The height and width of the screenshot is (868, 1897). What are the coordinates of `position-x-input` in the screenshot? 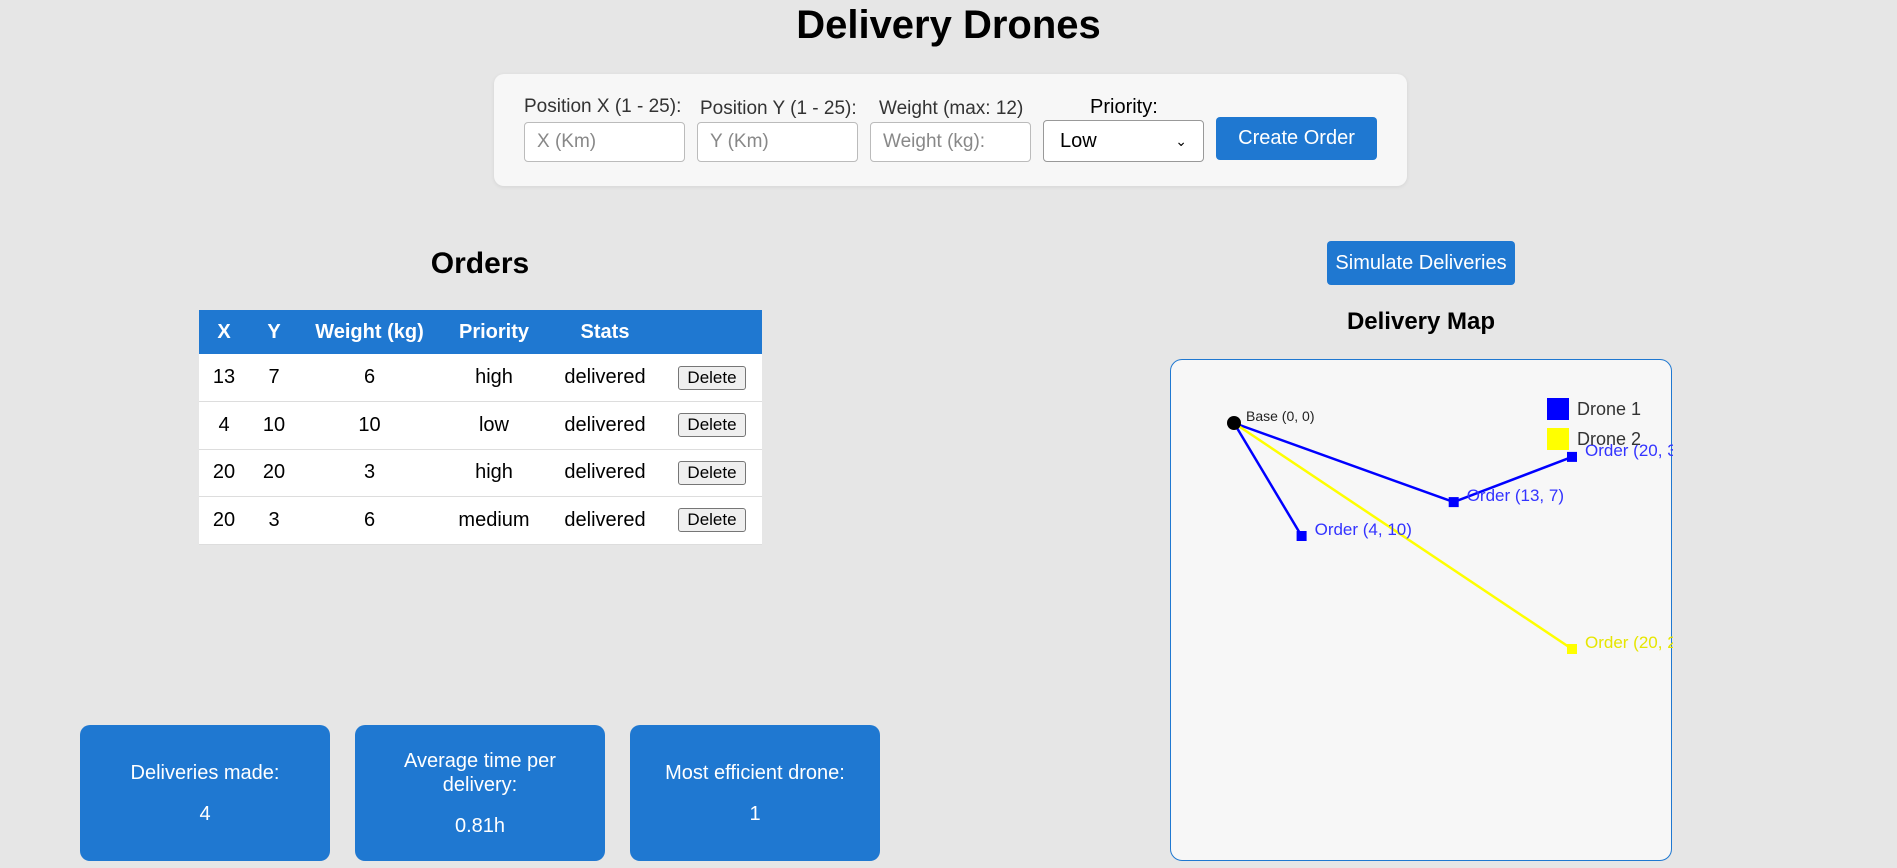 It's located at (604, 142).